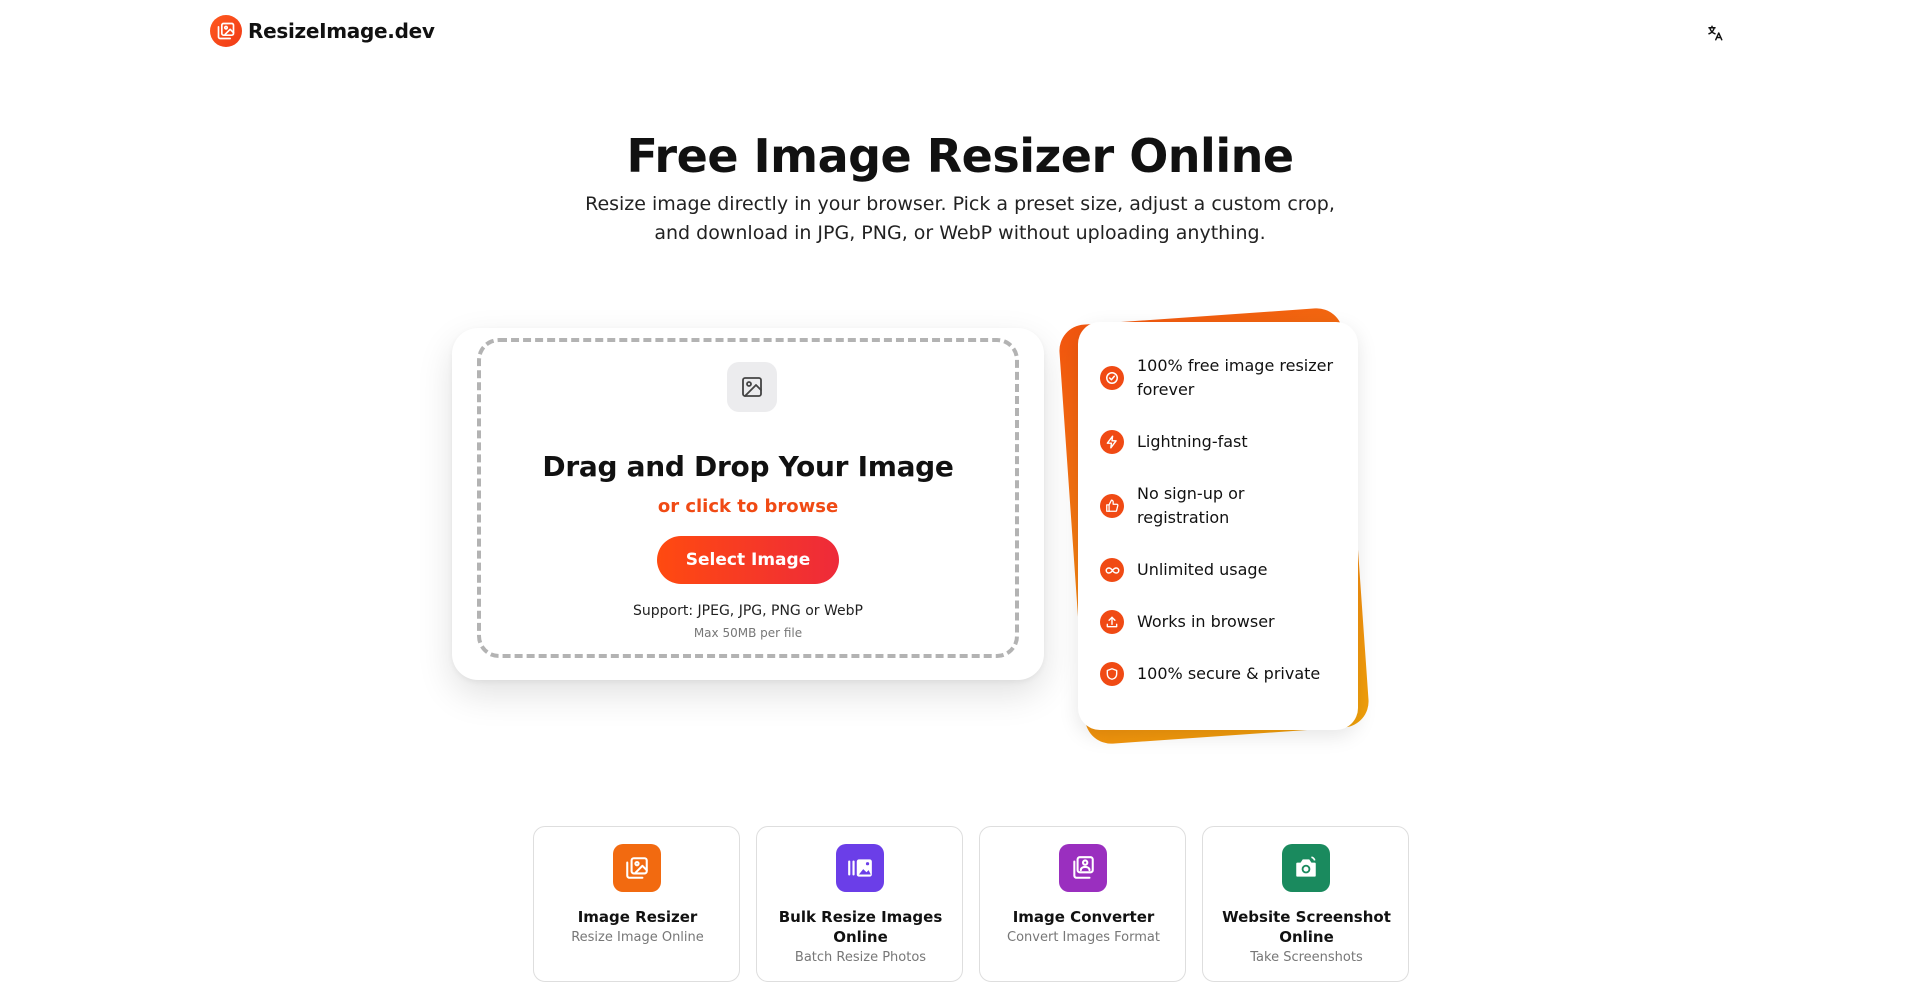 This screenshot has height=993, width=1920. What do you see at coordinates (1235, 377) in the screenshot?
I see `feature-label: 100% free image resizer forever` at bounding box center [1235, 377].